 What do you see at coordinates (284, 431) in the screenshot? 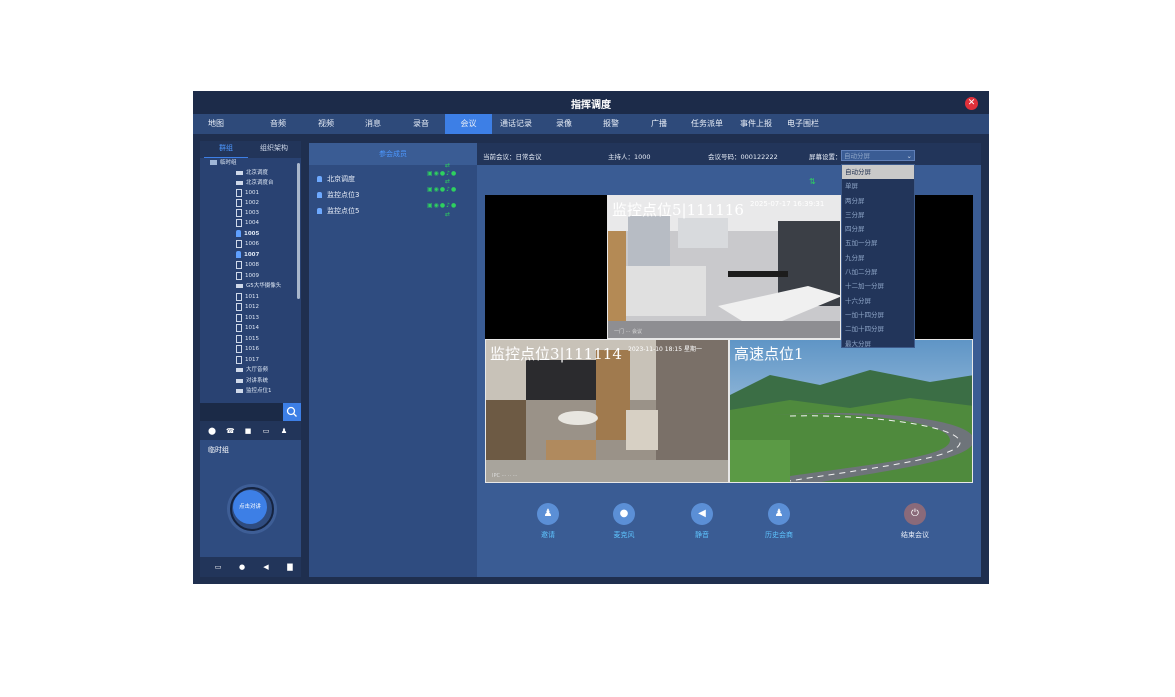
I see `user-icon: ♟` at bounding box center [284, 431].